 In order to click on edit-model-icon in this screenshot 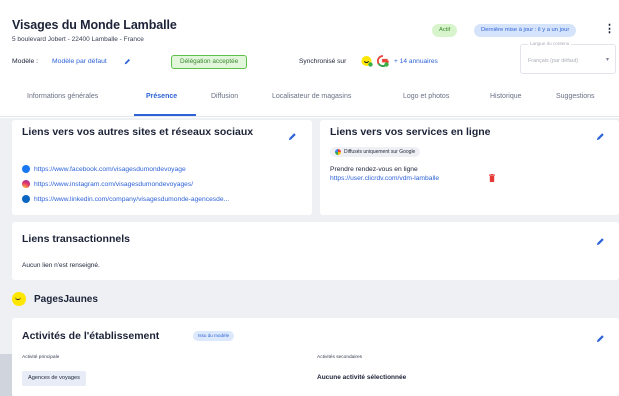, I will do `click(127, 61)`.